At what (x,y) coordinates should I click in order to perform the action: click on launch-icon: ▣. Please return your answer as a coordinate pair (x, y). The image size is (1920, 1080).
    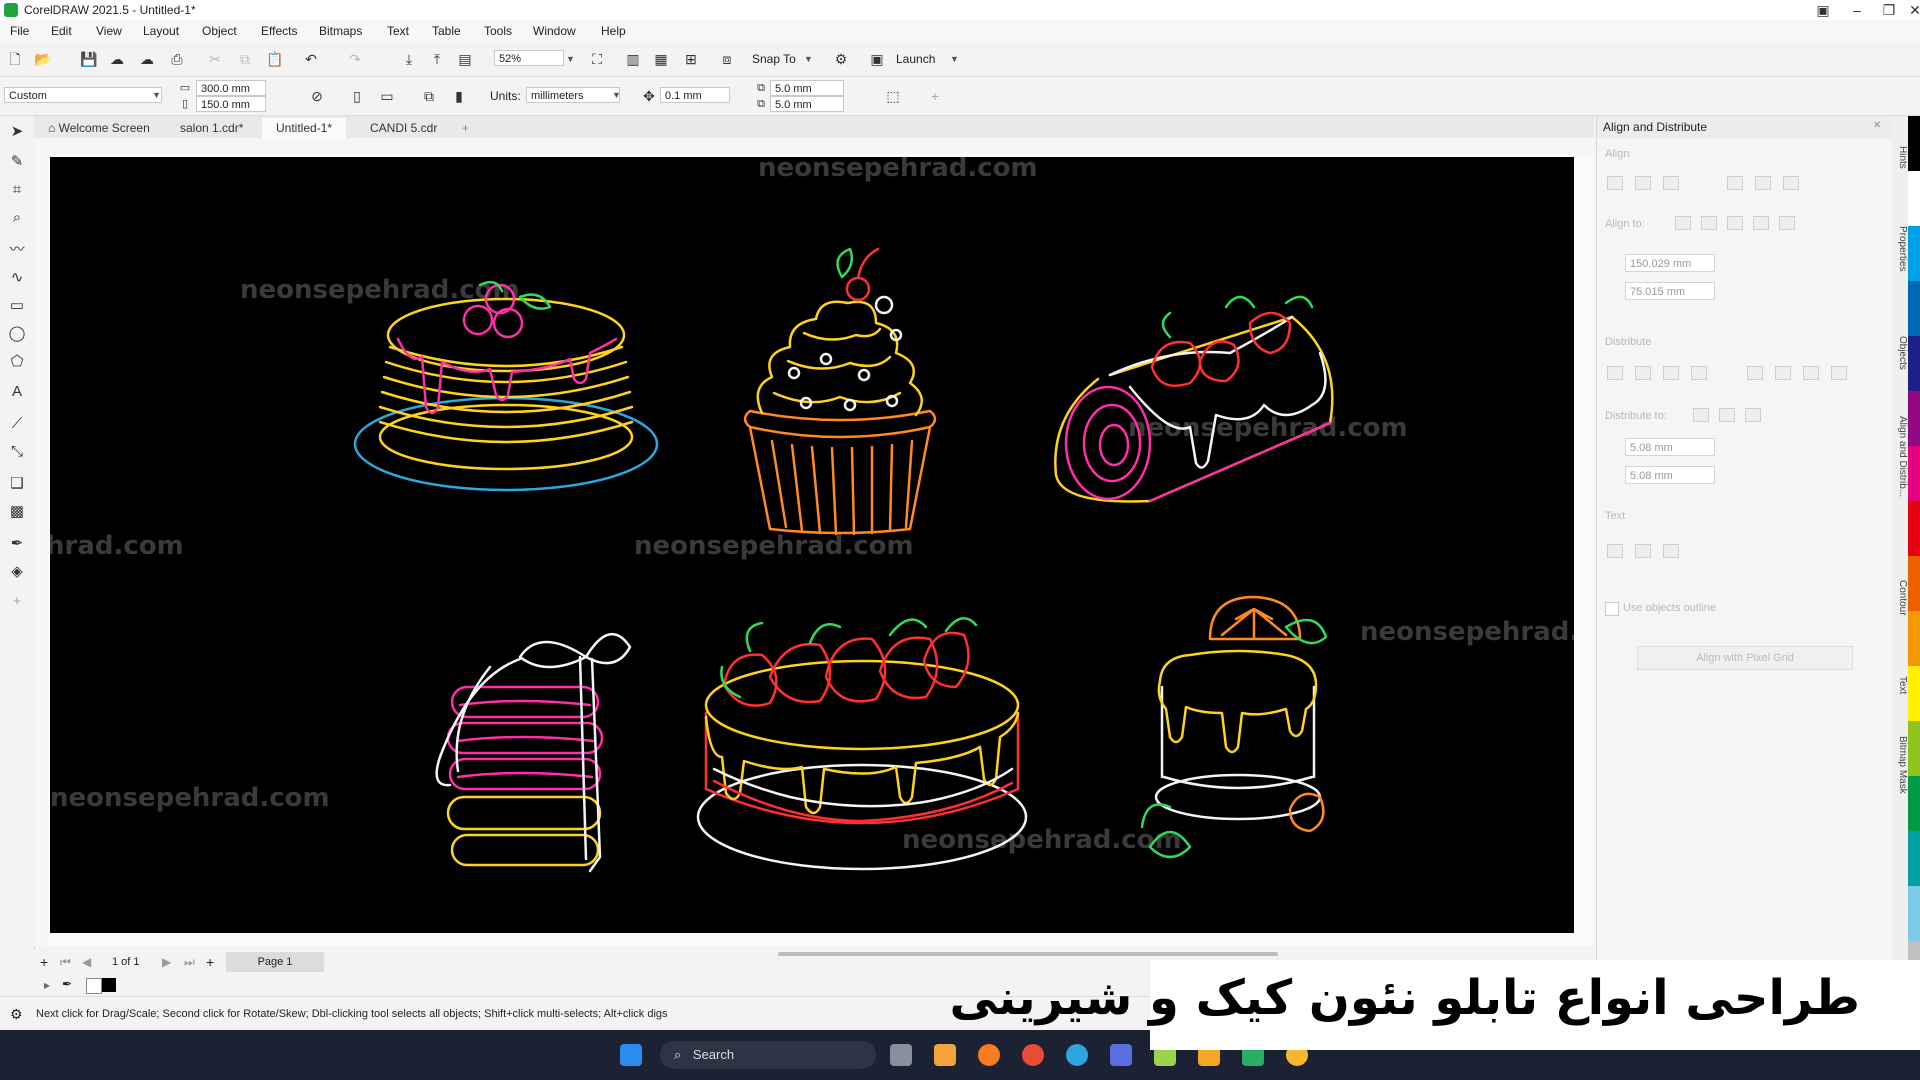
    Looking at the image, I should click on (877, 59).